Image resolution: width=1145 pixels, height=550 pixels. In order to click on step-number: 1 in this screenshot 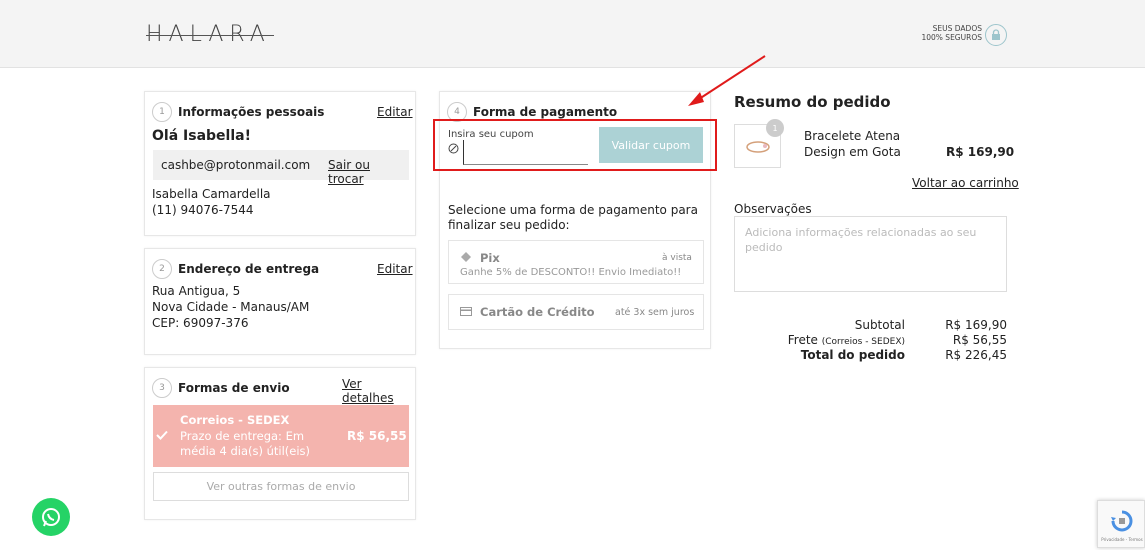, I will do `click(162, 112)`.